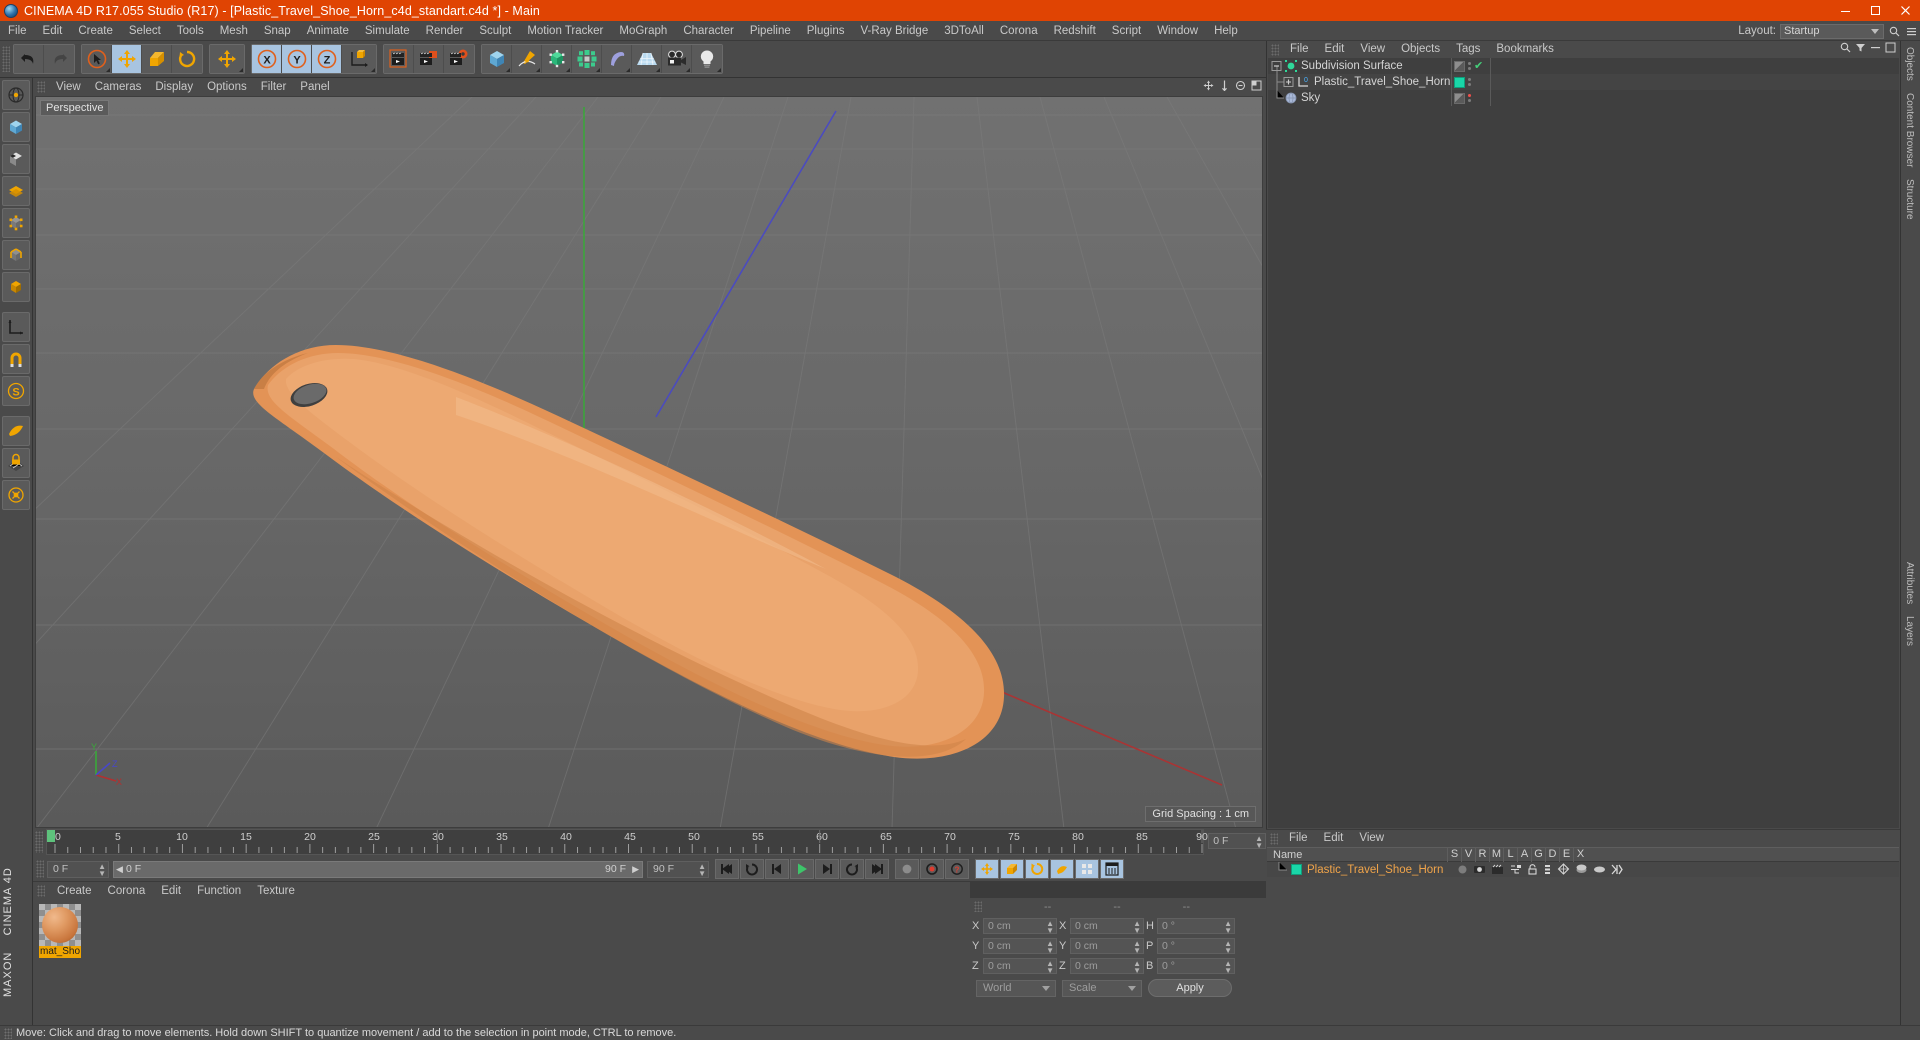 This screenshot has width=1920, height=1040. I want to click on step-forward-button, so click(827, 869).